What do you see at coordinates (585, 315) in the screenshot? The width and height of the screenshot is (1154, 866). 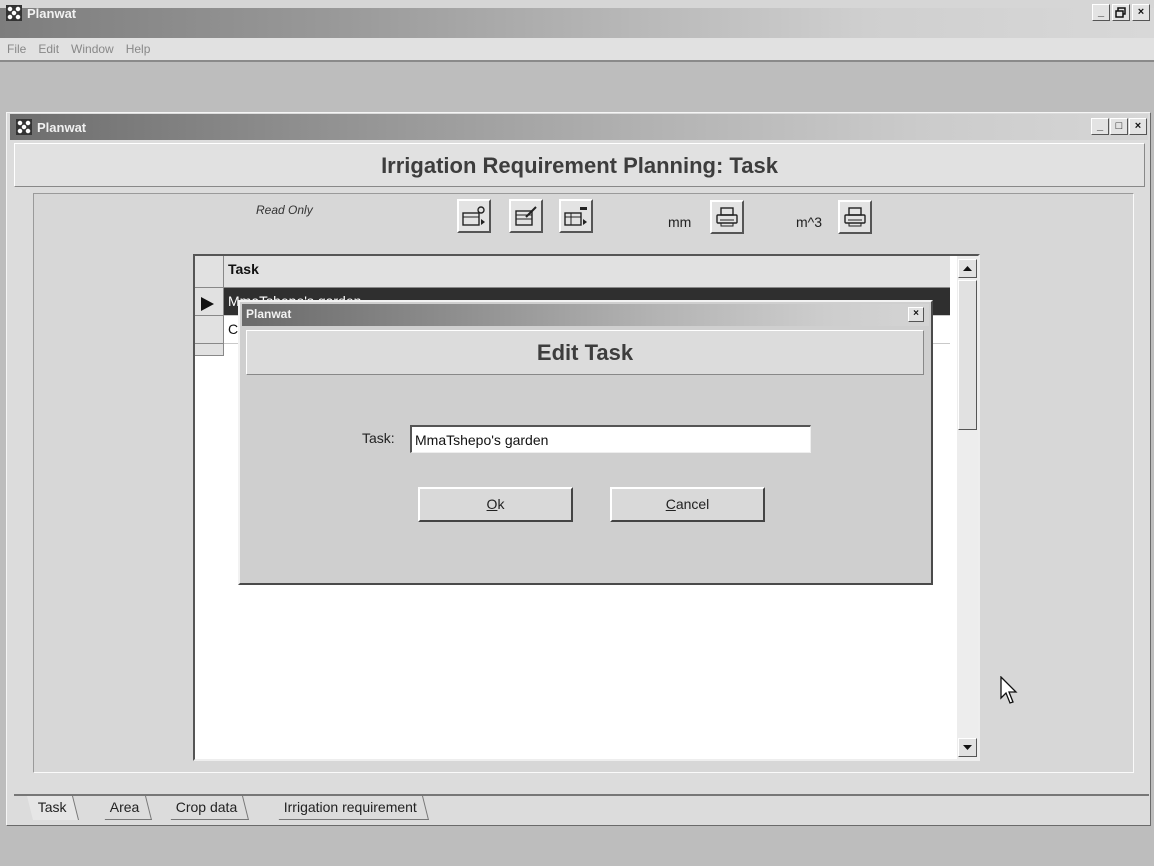 I see `dialog-titlebar` at bounding box center [585, 315].